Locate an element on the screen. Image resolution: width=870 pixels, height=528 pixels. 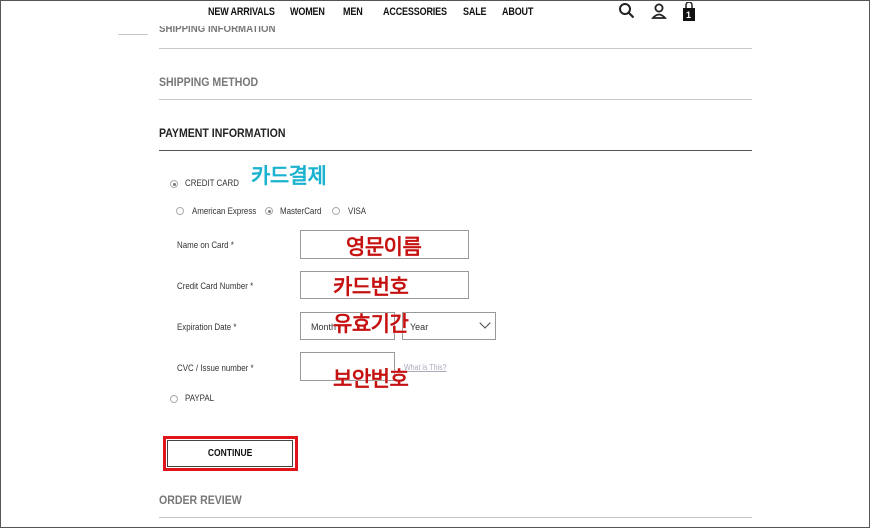
expiration-label: Expiration Date * is located at coordinates (207, 327).